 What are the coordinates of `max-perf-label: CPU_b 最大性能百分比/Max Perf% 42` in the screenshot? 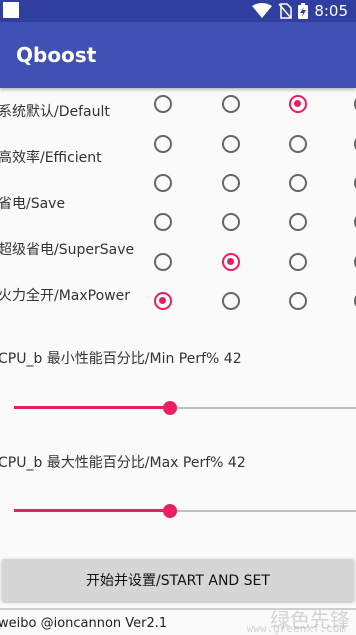 It's located at (123, 463).